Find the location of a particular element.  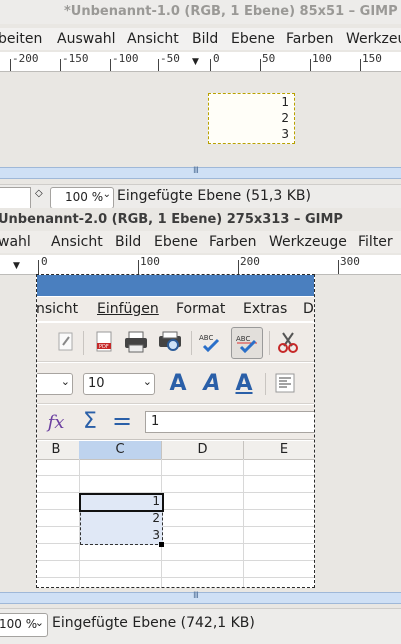

canvas-number: 1 is located at coordinates (285, 102).